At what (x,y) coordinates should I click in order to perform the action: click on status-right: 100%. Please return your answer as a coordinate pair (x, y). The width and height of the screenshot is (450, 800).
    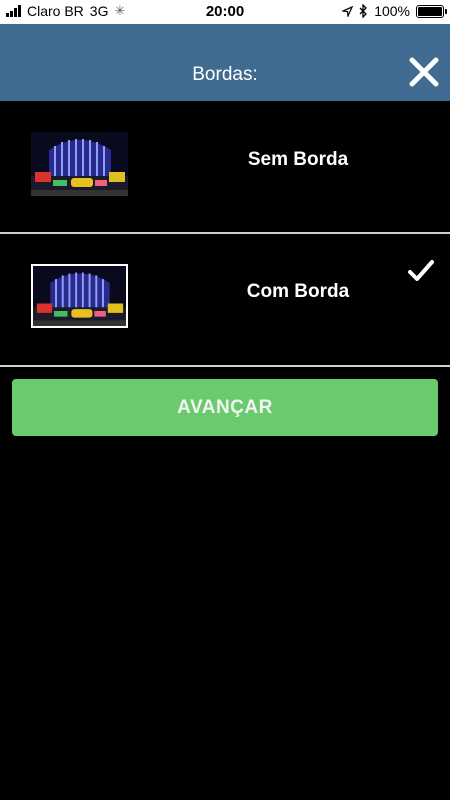
    Looking at the image, I should click on (394, 11).